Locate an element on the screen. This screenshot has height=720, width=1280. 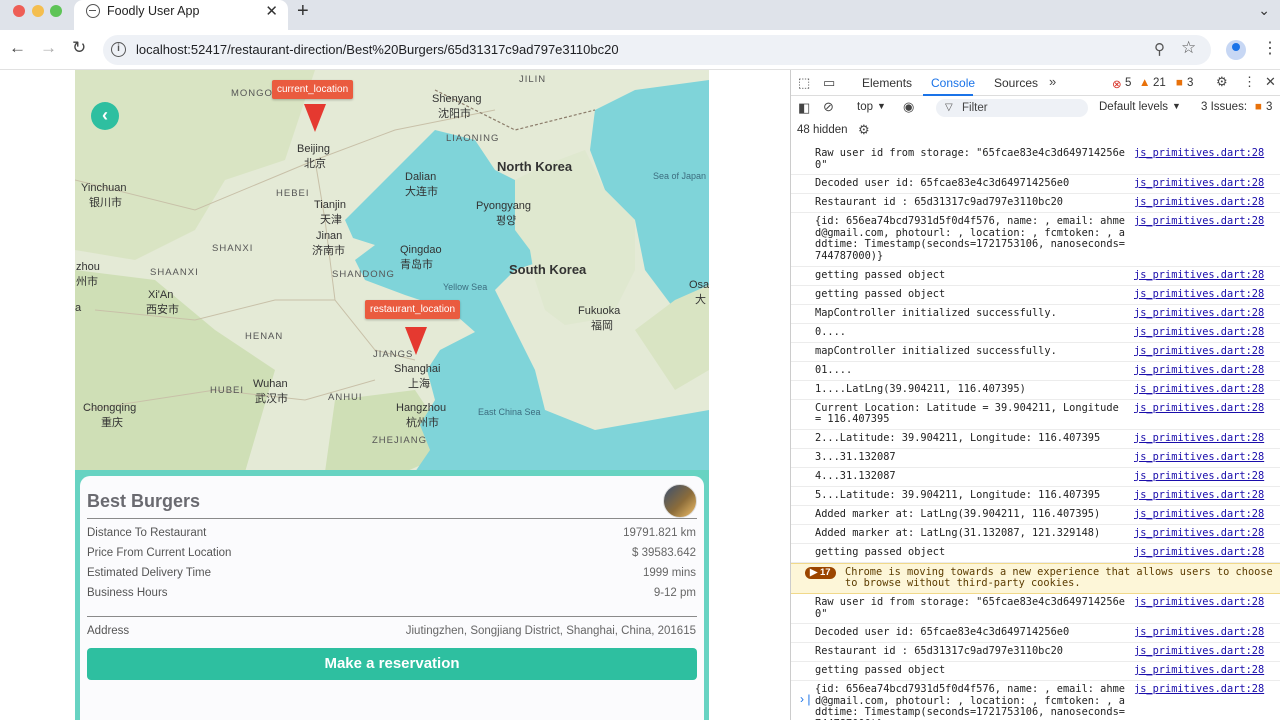
close-window-button is located at coordinates (19, 11).